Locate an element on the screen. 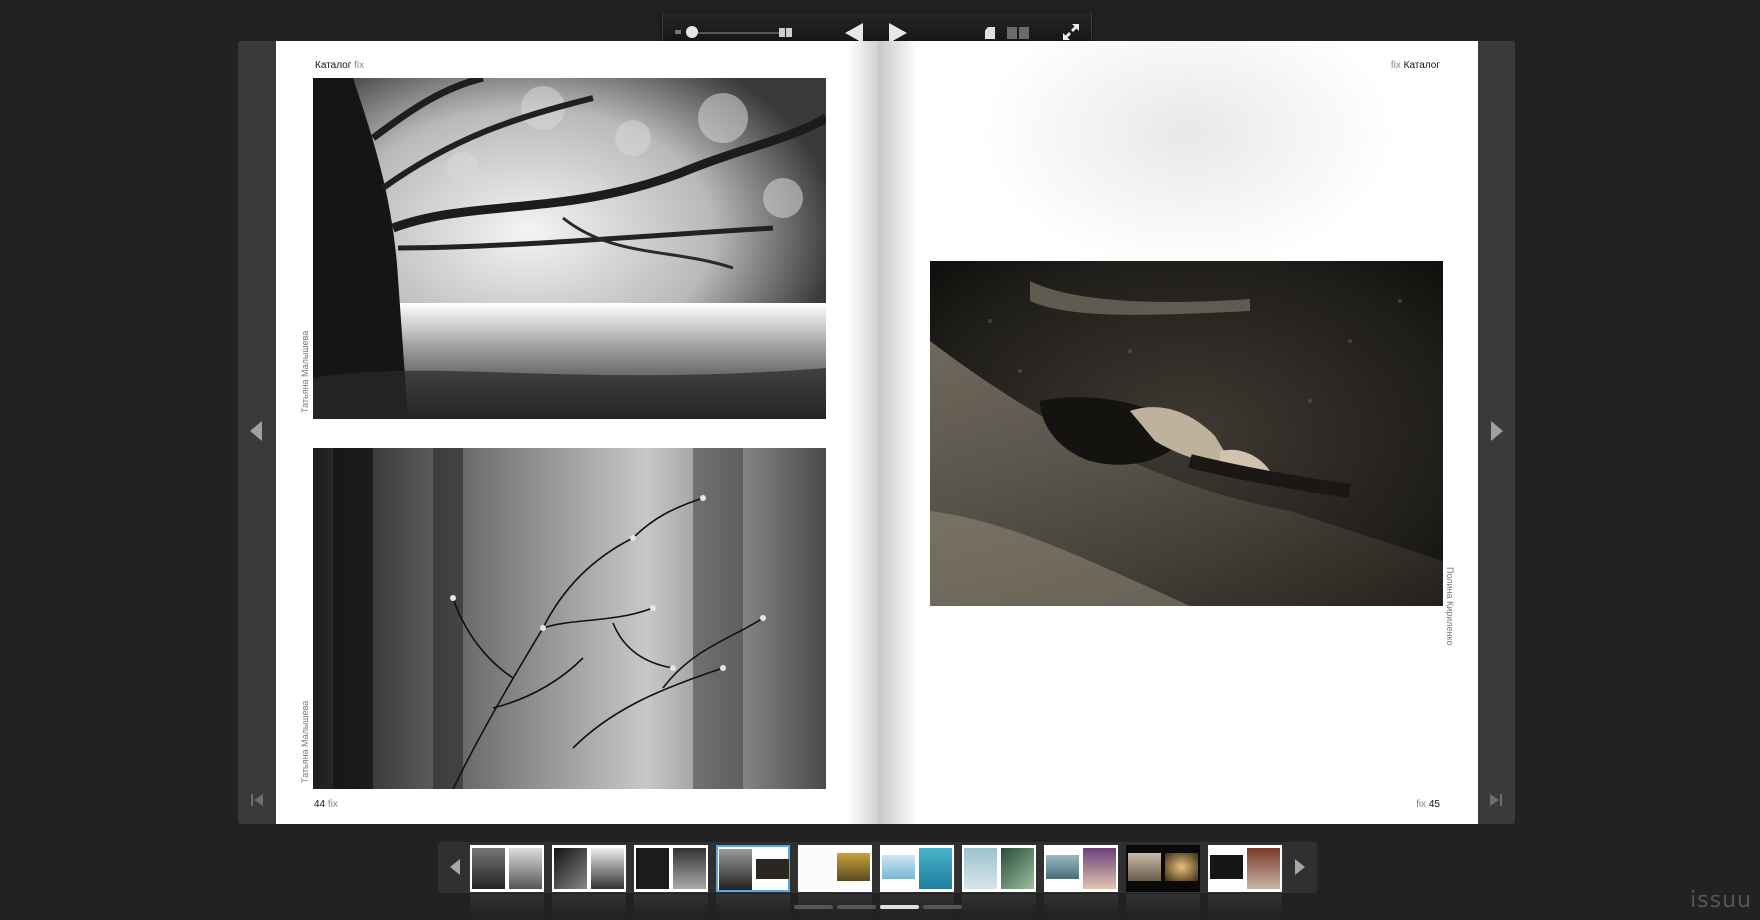 The width and height of the screenshot is (1760, 920). page-number-value: 44 is located at coordinates (320, 804).